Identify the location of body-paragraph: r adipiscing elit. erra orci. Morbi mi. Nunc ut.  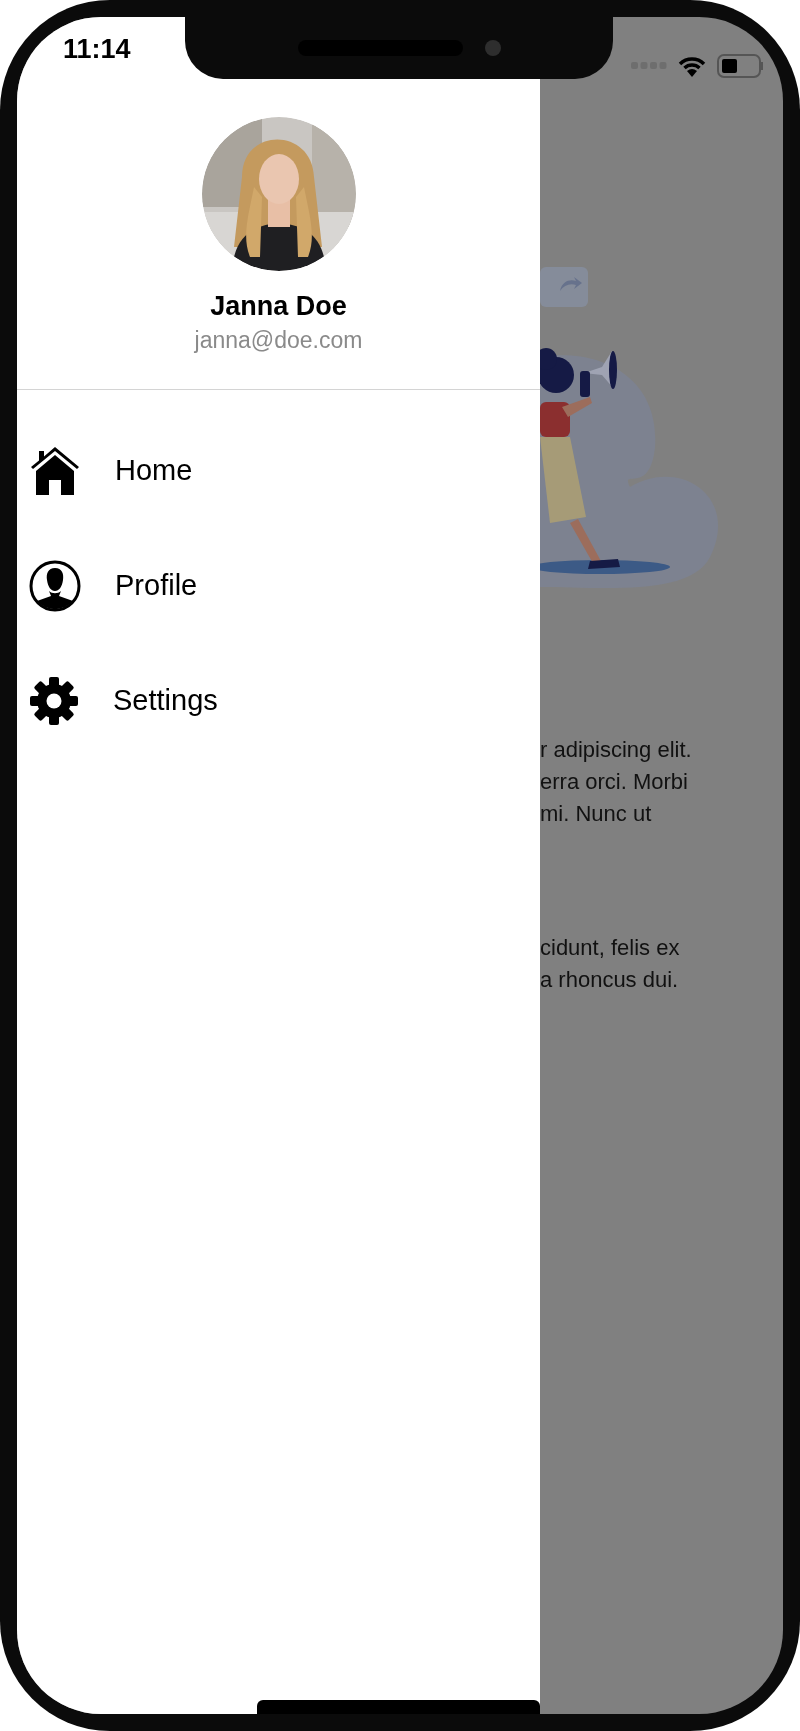
(616, 782).